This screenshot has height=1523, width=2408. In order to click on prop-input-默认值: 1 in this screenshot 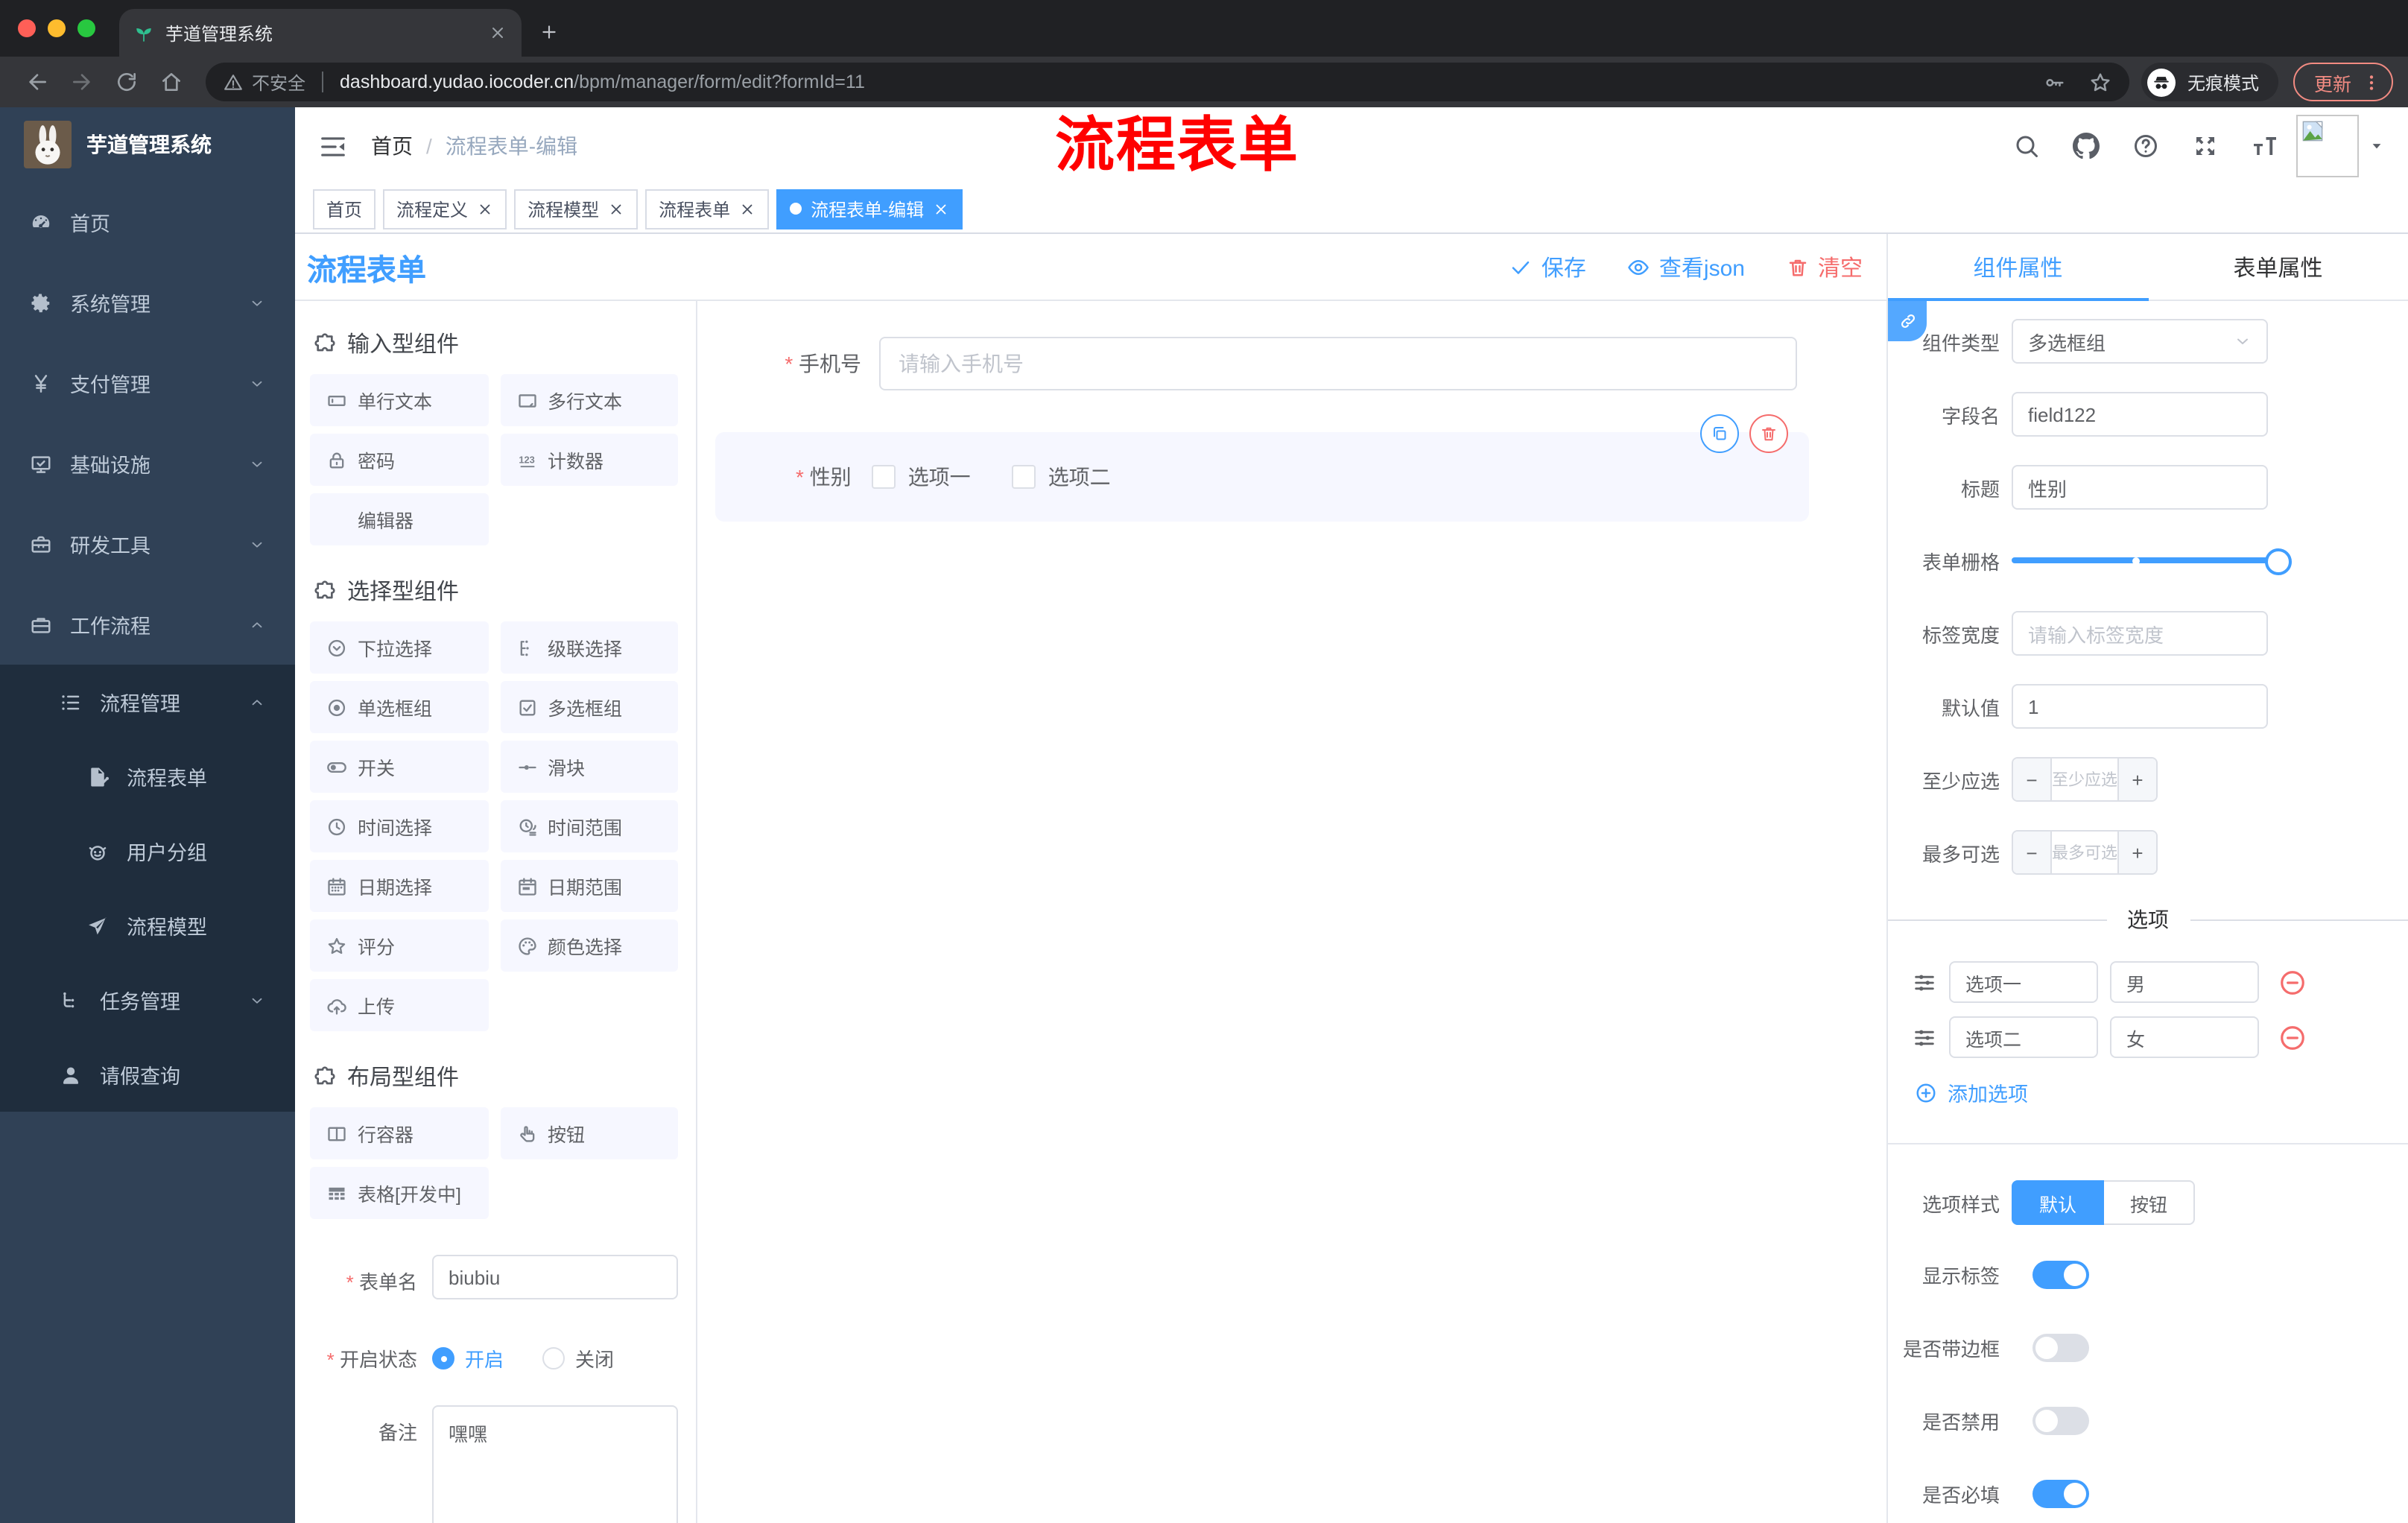, I will do `click(2140, 706)`.